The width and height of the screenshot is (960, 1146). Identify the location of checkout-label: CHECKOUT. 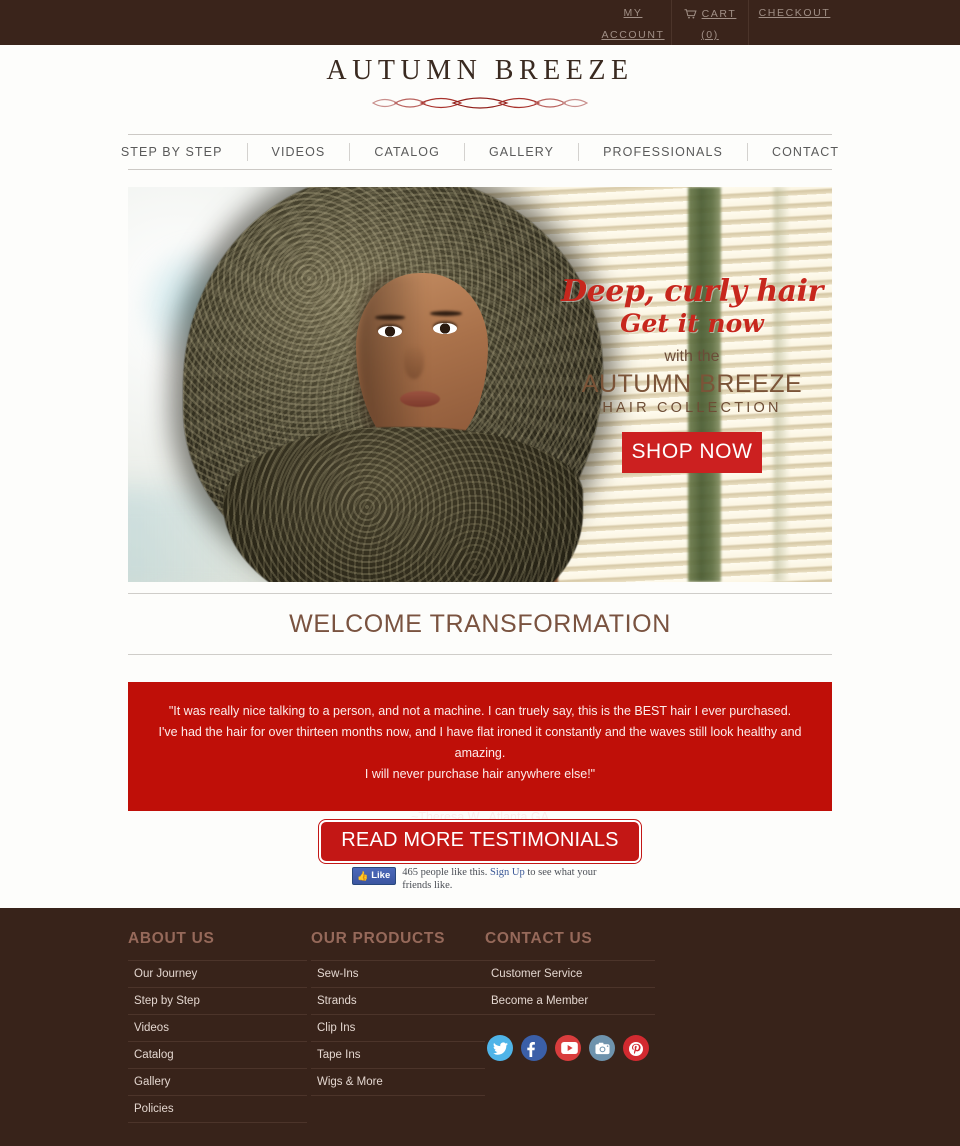
(794, 13).